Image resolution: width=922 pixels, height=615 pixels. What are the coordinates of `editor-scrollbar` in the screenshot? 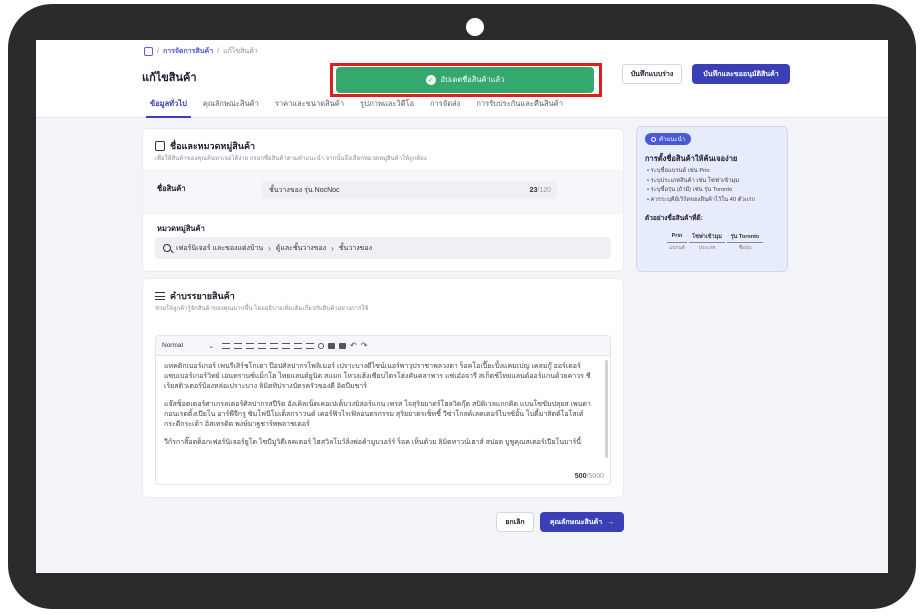 It's located at (606, 409).